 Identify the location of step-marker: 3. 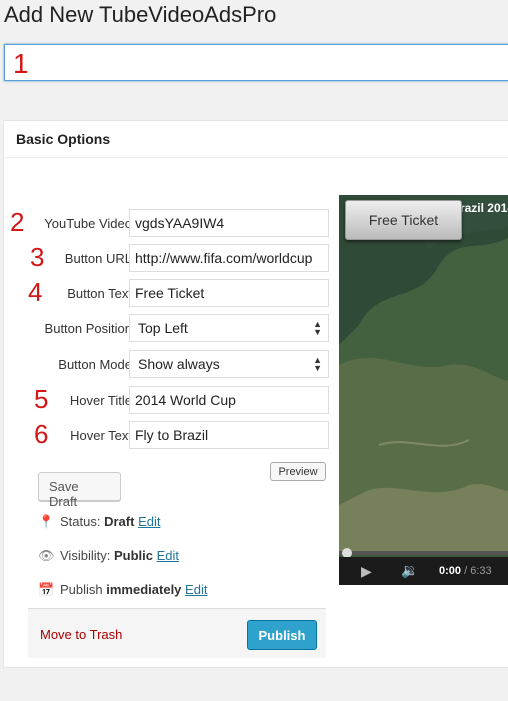
(37, 257).